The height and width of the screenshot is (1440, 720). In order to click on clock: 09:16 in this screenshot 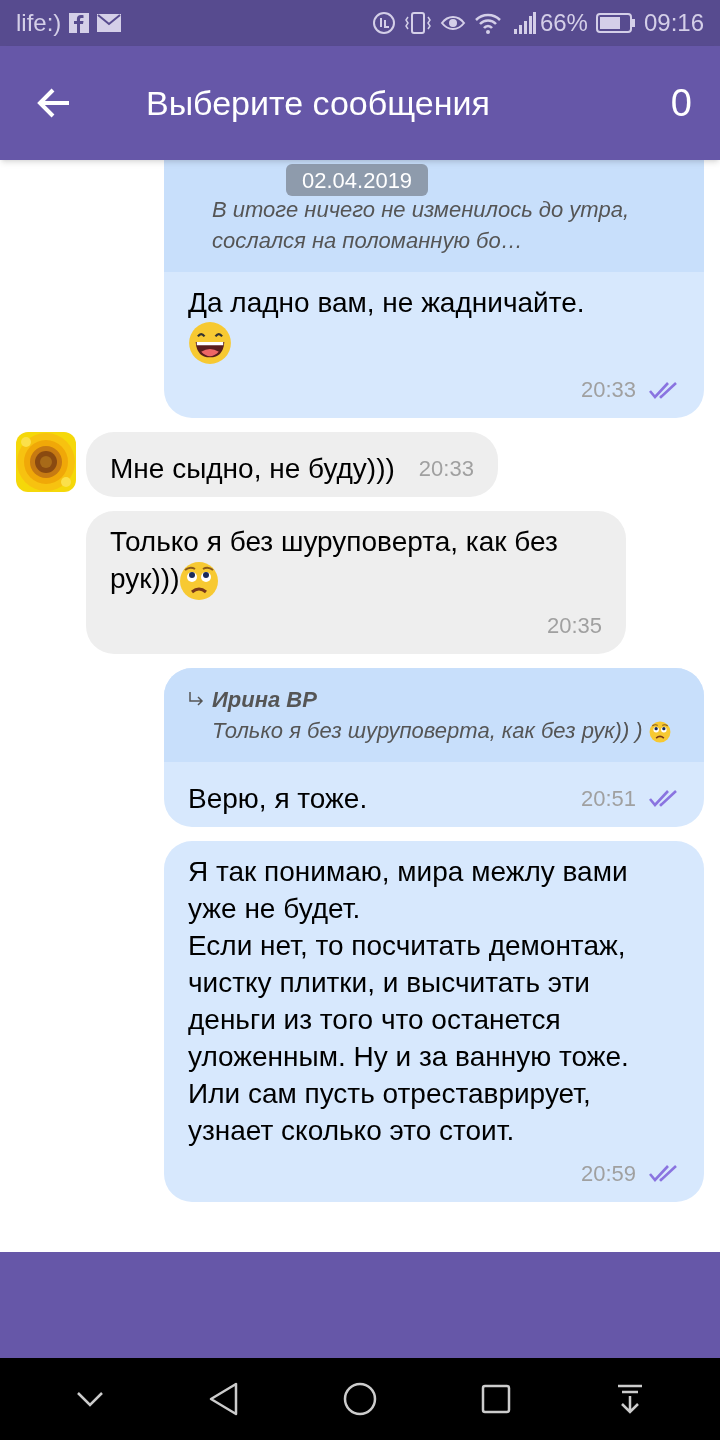, I will do `click(673, 23)`.